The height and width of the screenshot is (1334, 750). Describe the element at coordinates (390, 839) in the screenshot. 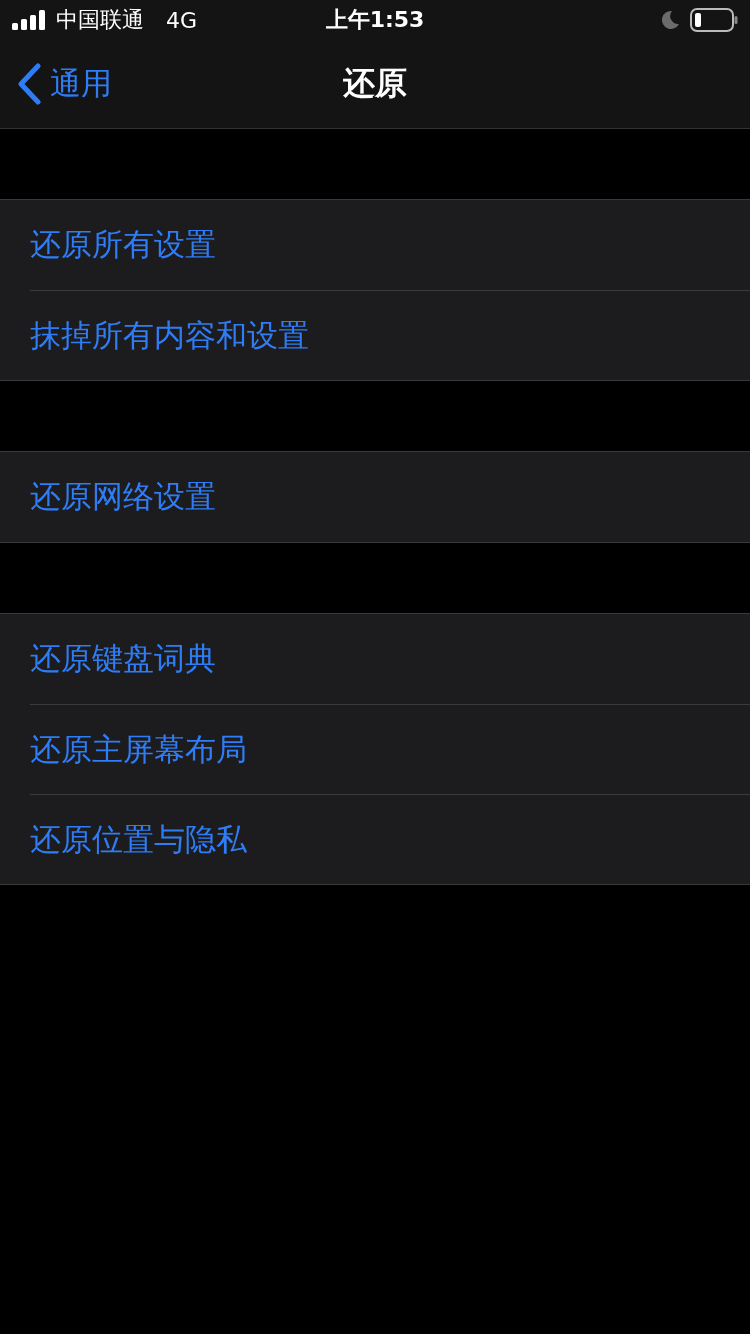

I see `reset-option: 还原位置与隐私` at that location.